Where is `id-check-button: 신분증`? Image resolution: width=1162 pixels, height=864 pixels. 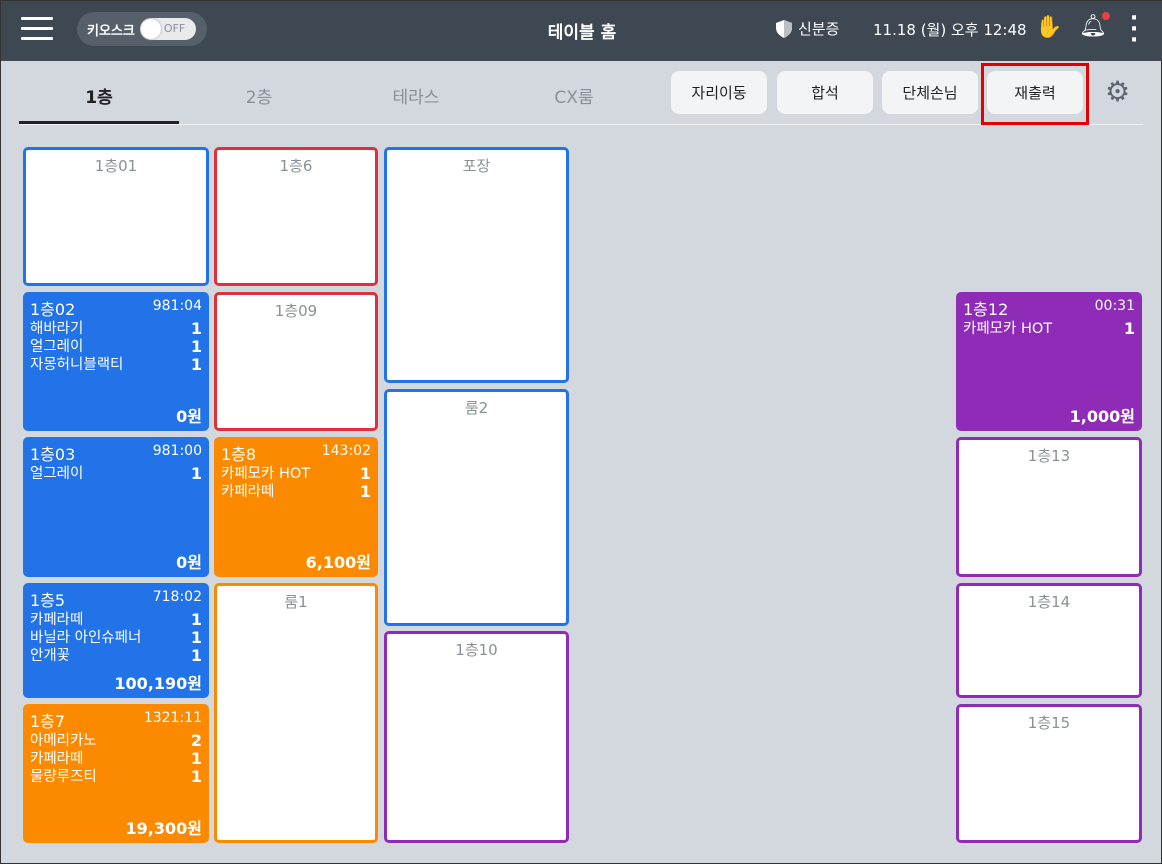
id-check-button: 신분증 is located at coordinates (807, 28).